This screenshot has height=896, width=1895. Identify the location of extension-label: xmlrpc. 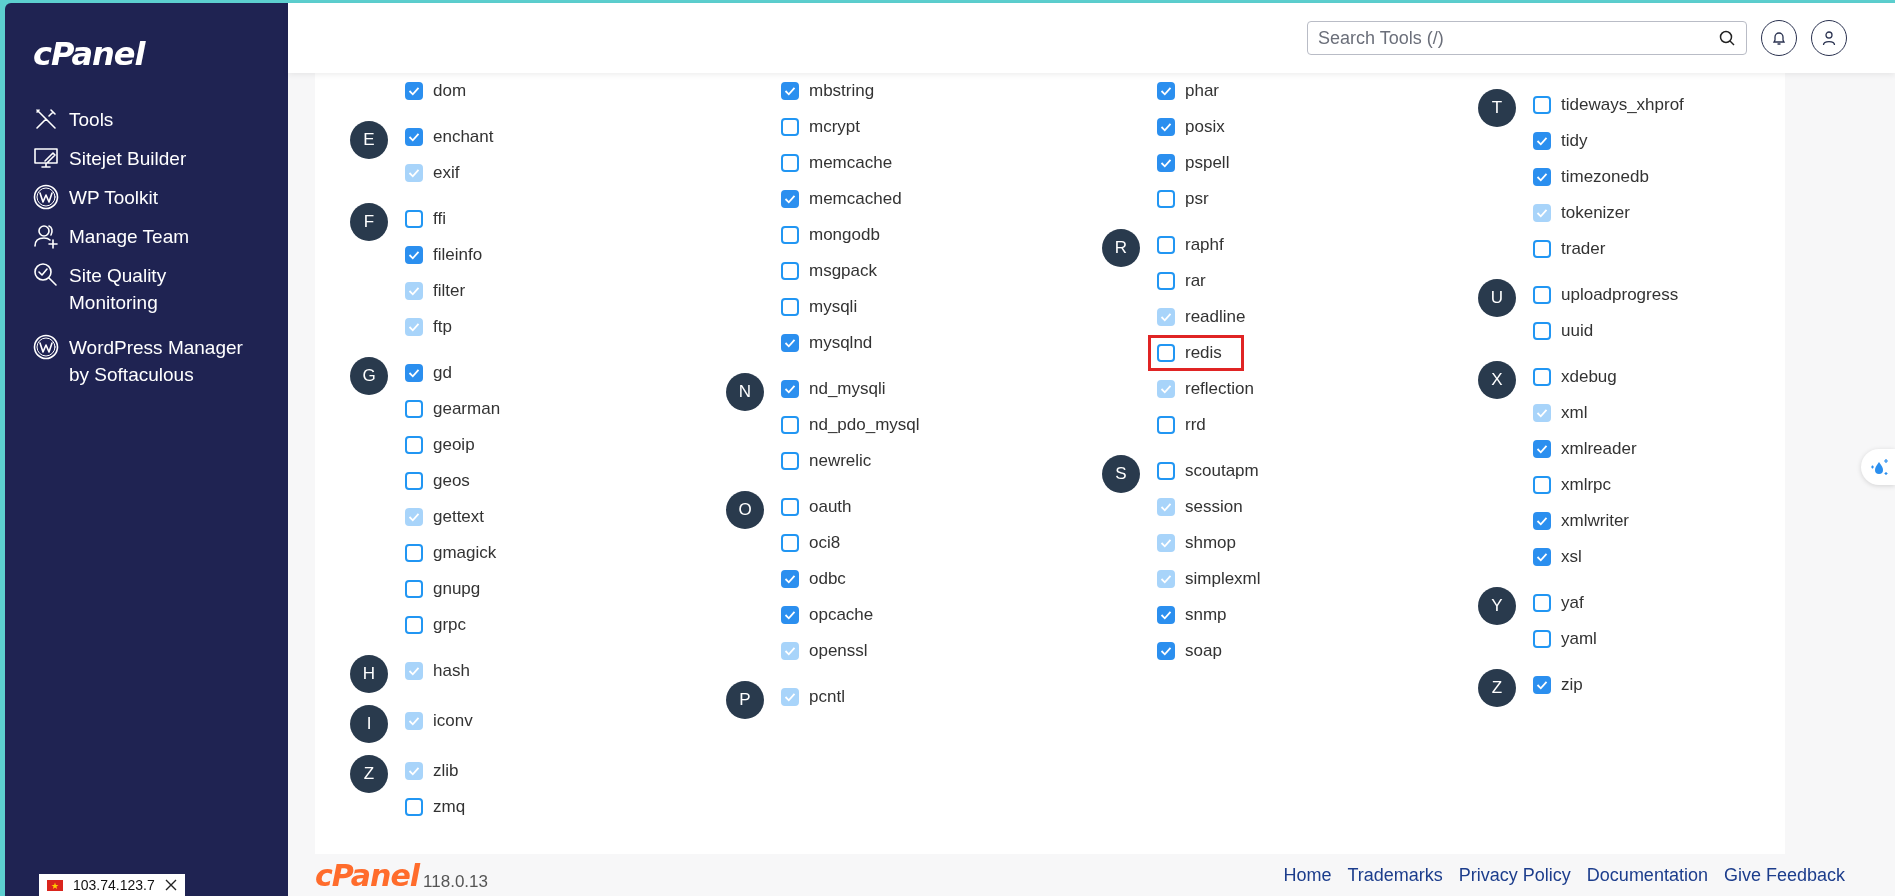
(1586, 485).